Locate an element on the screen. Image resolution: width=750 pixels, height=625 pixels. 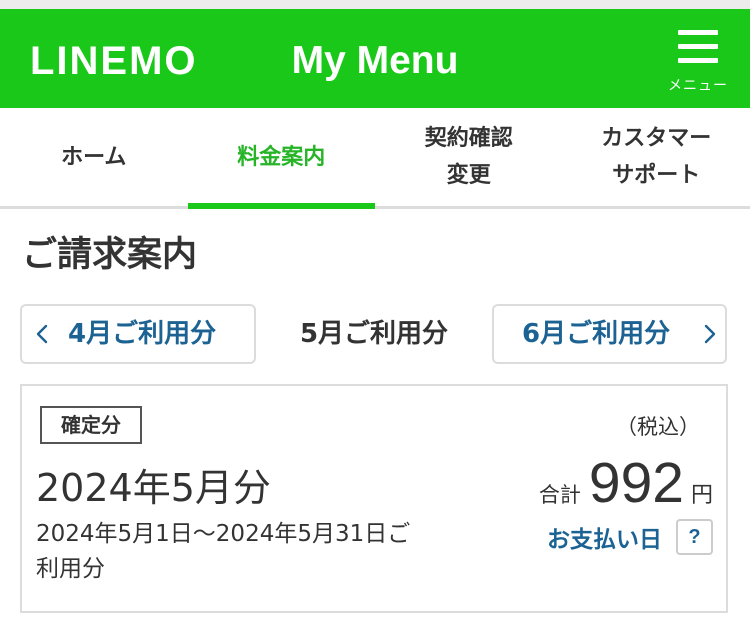
prev-month-button: 4月ご利用分 is located at coordinates (138, 334).